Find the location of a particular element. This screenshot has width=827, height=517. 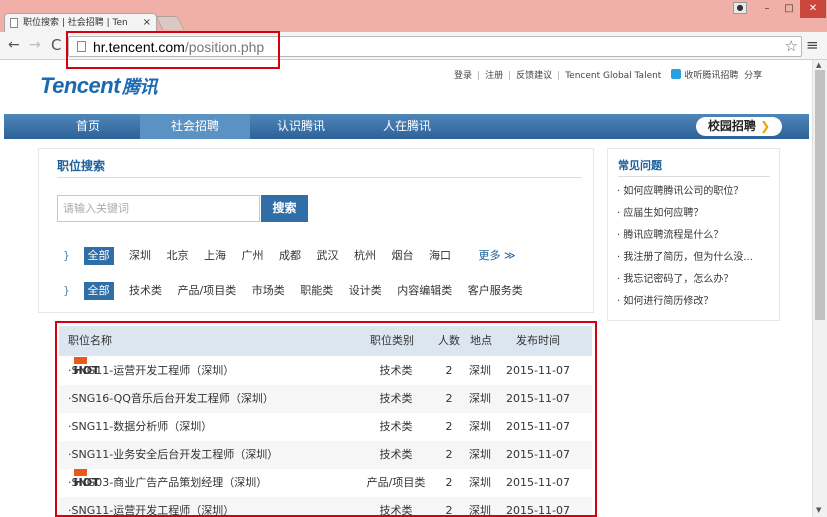

search-title: 职位搜索 is located at coordinates (81, 166).